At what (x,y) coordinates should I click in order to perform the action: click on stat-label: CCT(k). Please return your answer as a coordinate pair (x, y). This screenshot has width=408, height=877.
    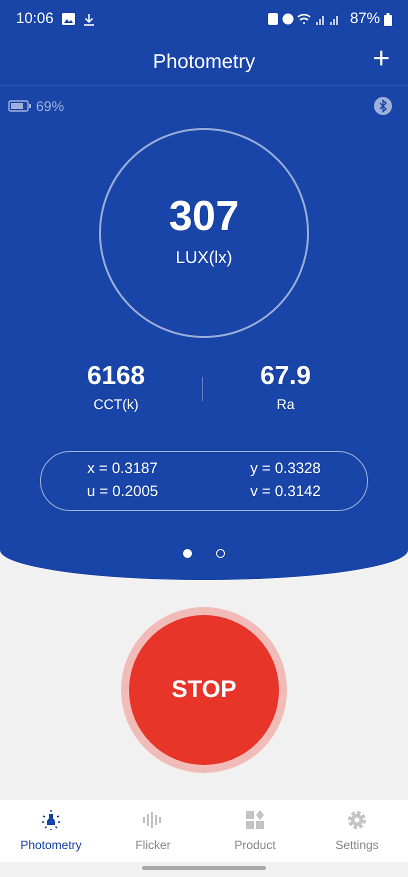
    Looking at the image, I should click on (116, 404).